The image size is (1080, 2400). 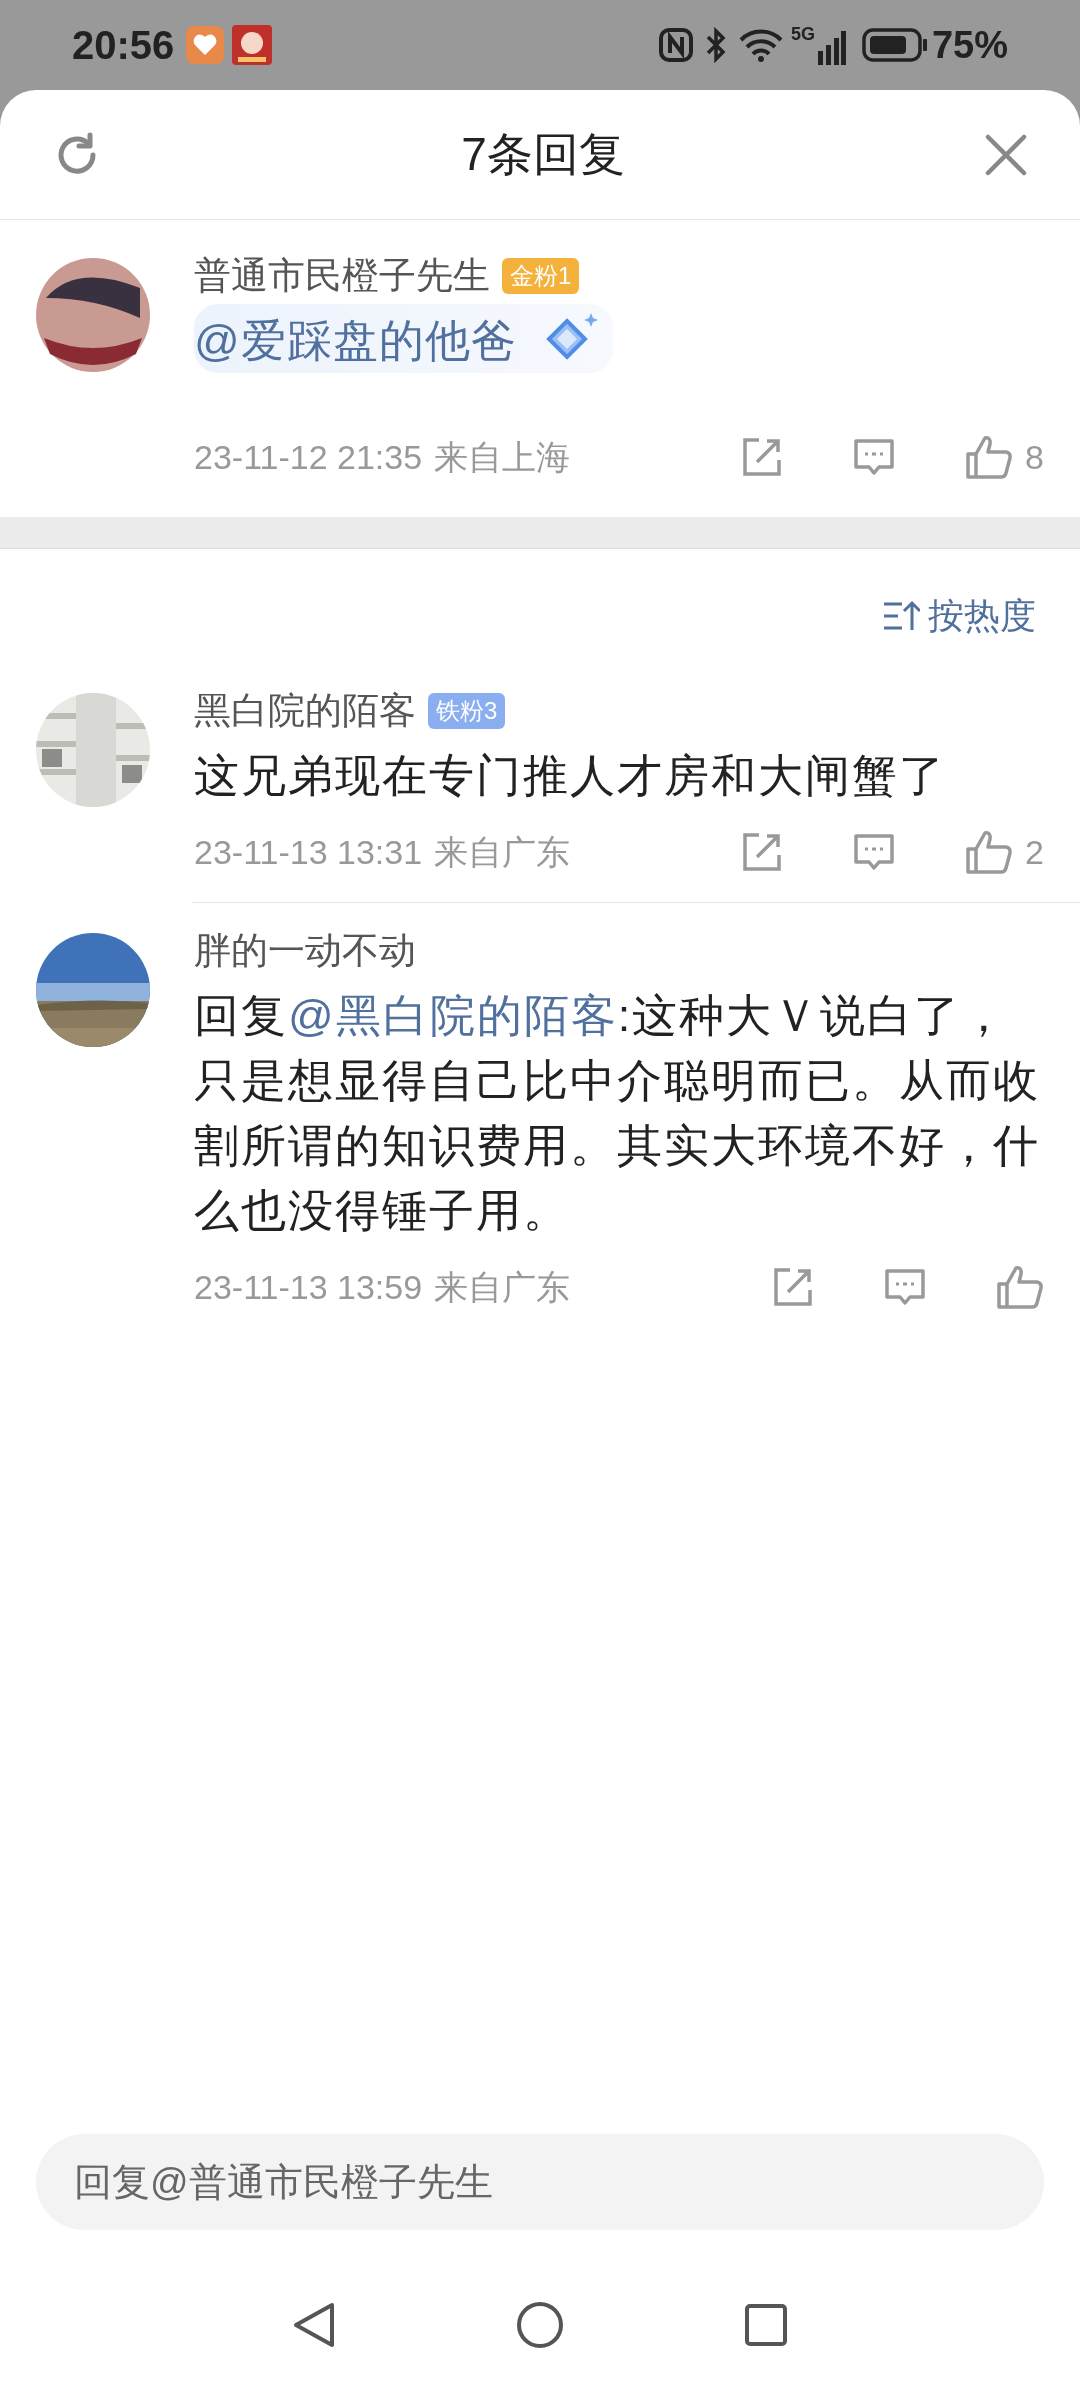 I want to click on wifi-icon, so click(x=760, y=45).